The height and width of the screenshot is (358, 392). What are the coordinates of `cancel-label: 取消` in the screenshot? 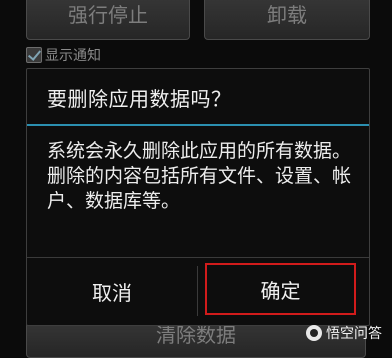 It's located at (112, 292).